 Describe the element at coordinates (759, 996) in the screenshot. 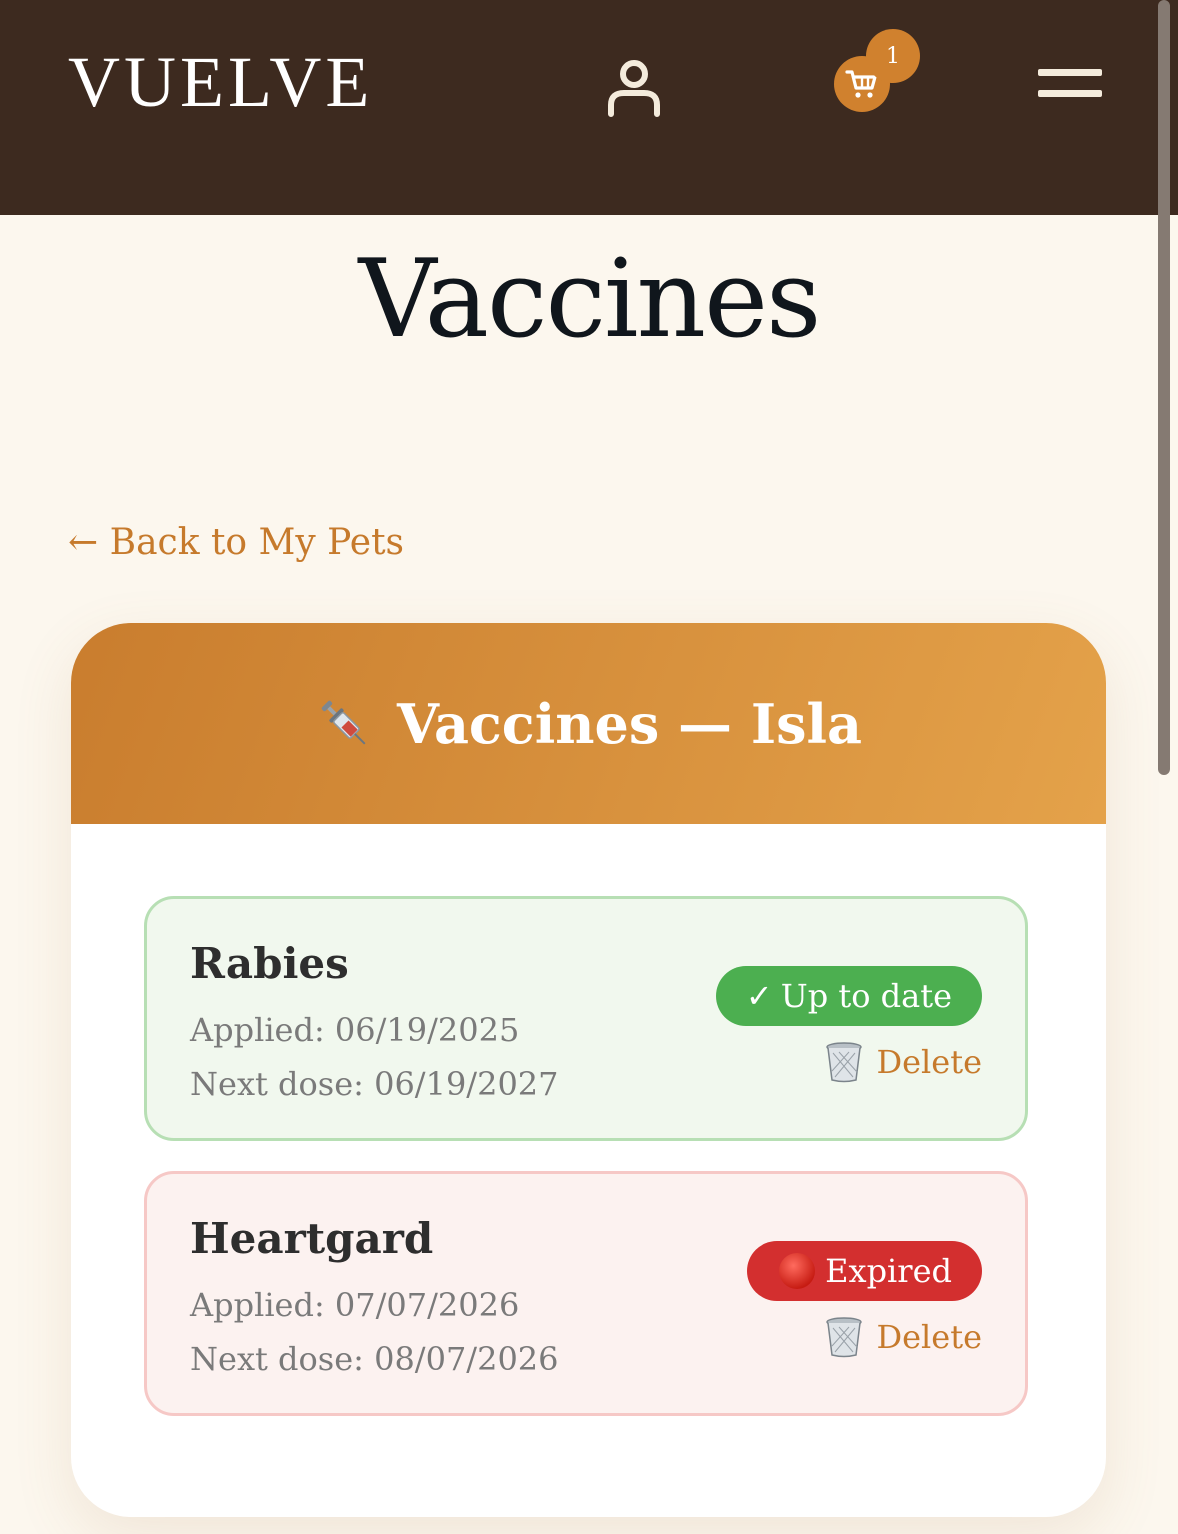

I see `checkmark-icon: ✓` at that location.